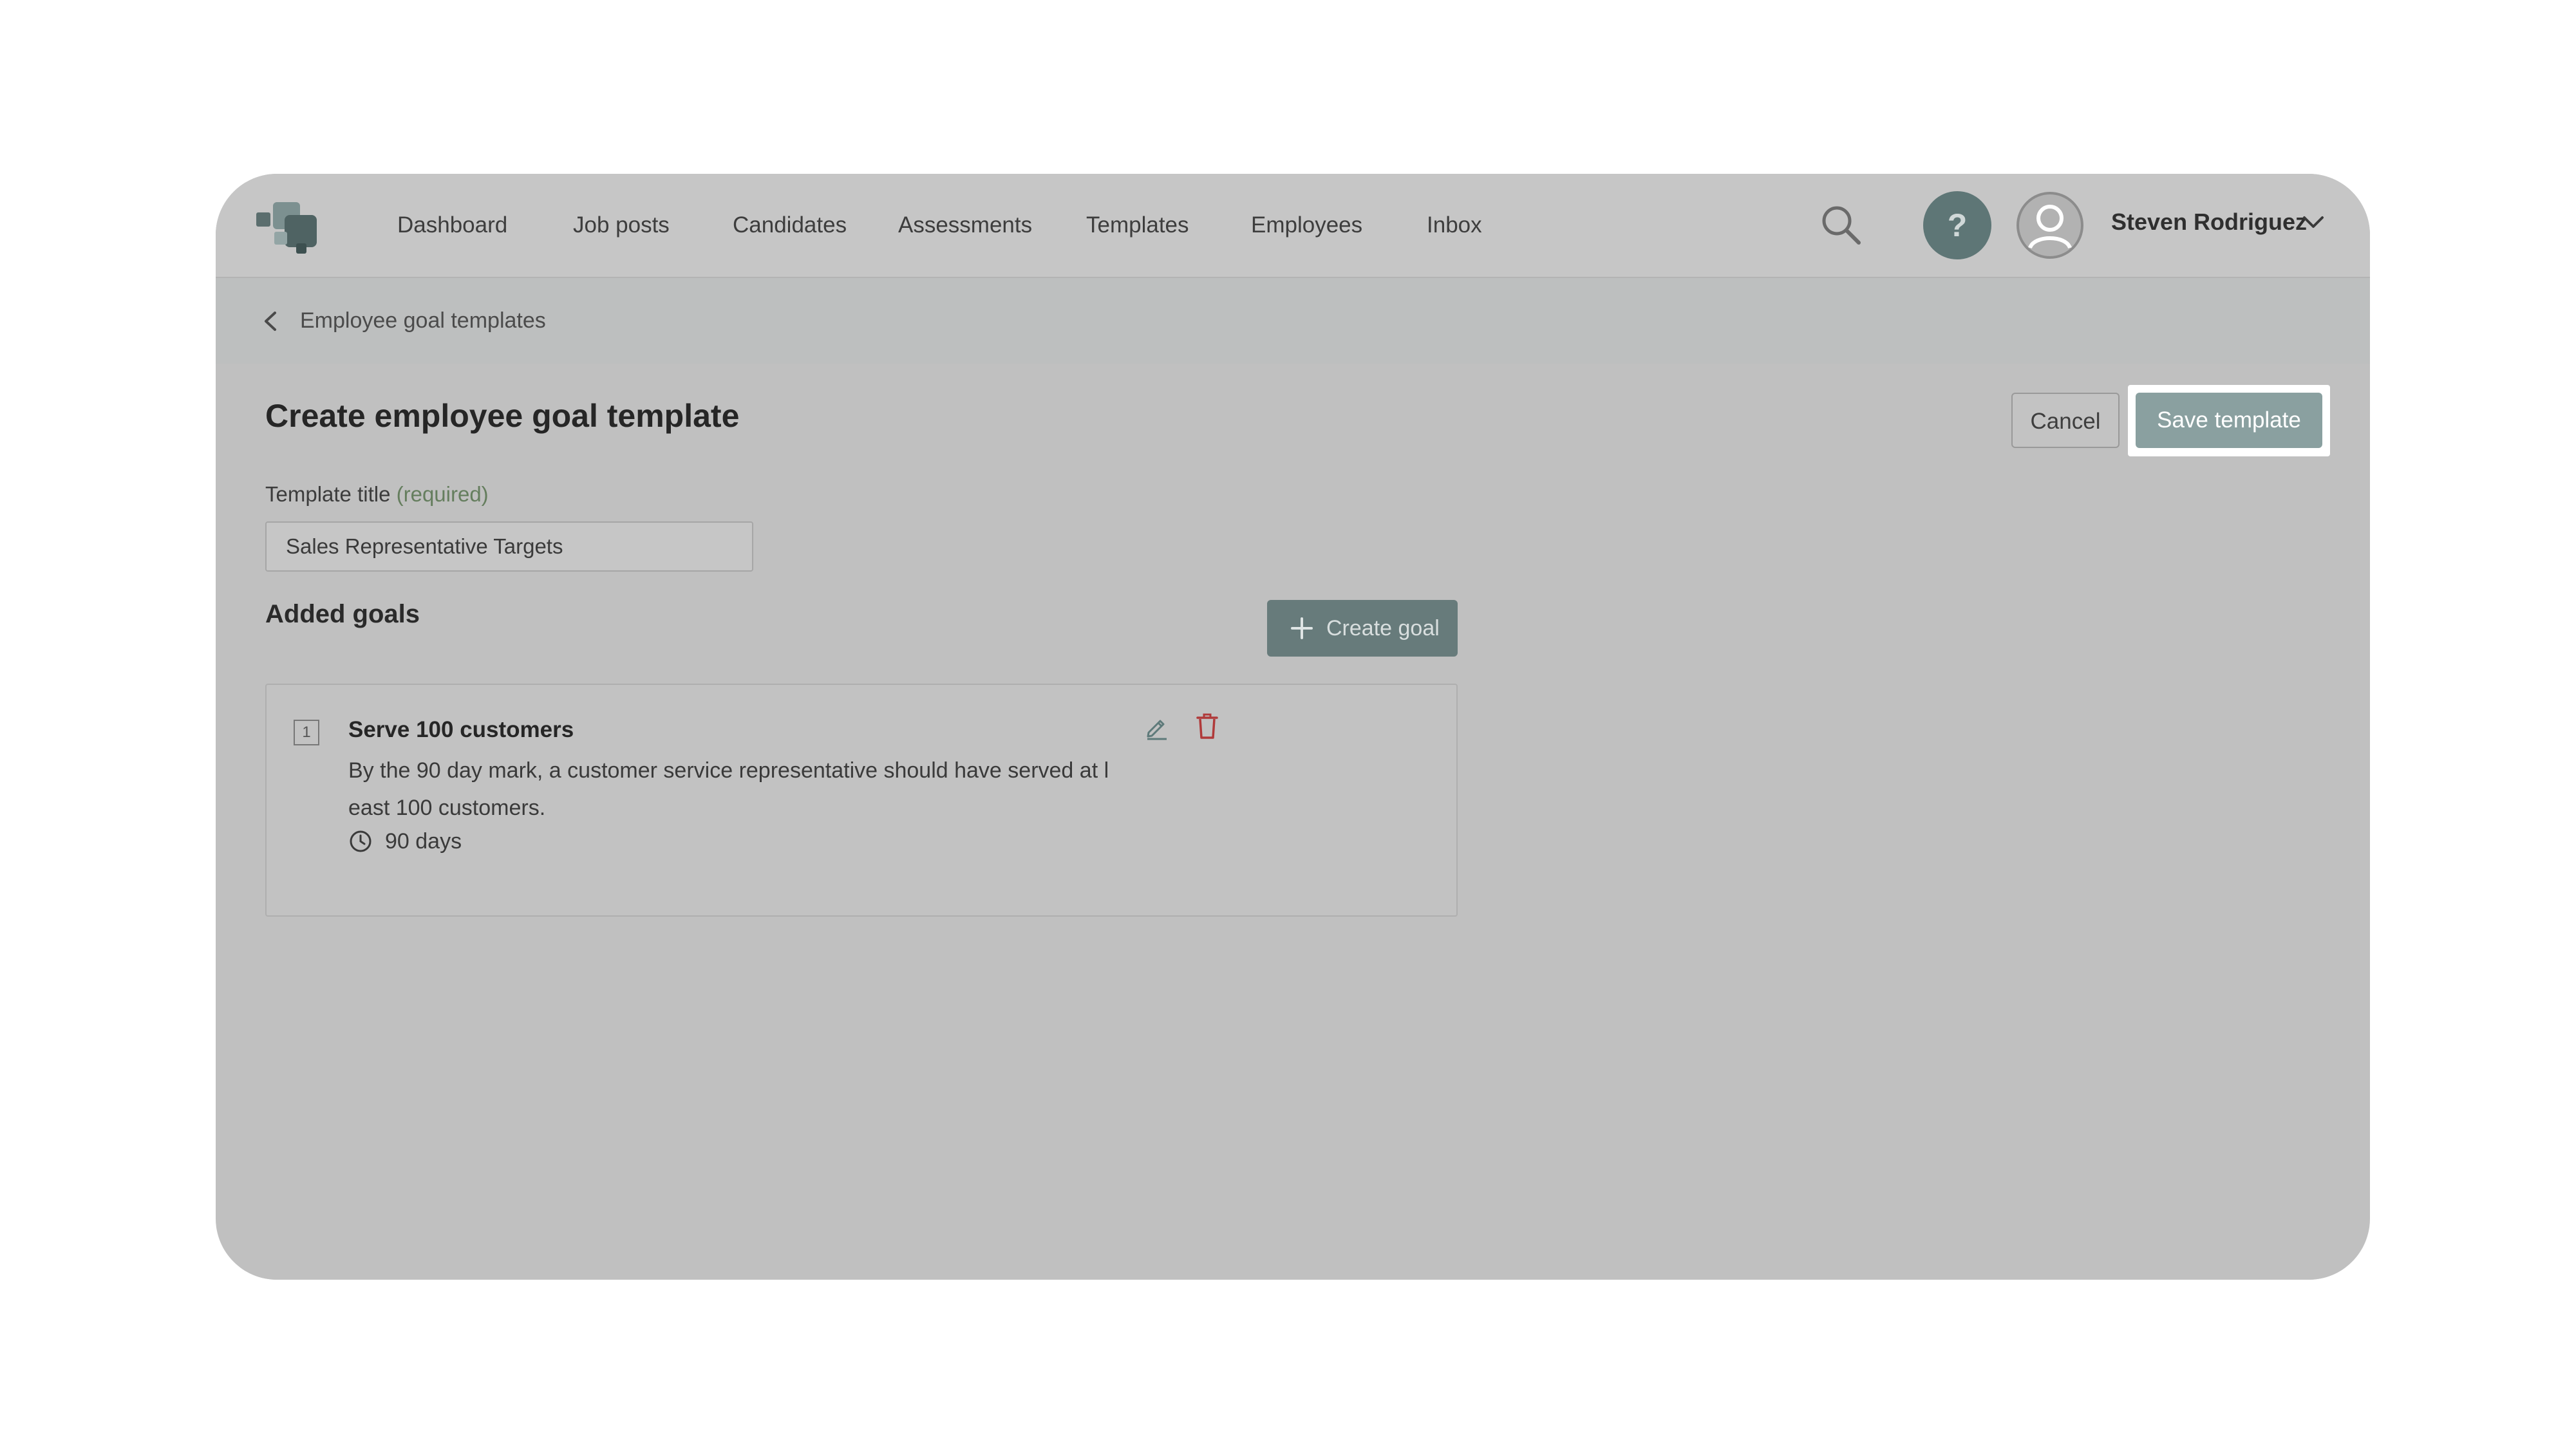 The image size is (2576, 1449). I want to click on template-title-input: Sales Representative Targets, so click(509, 546).